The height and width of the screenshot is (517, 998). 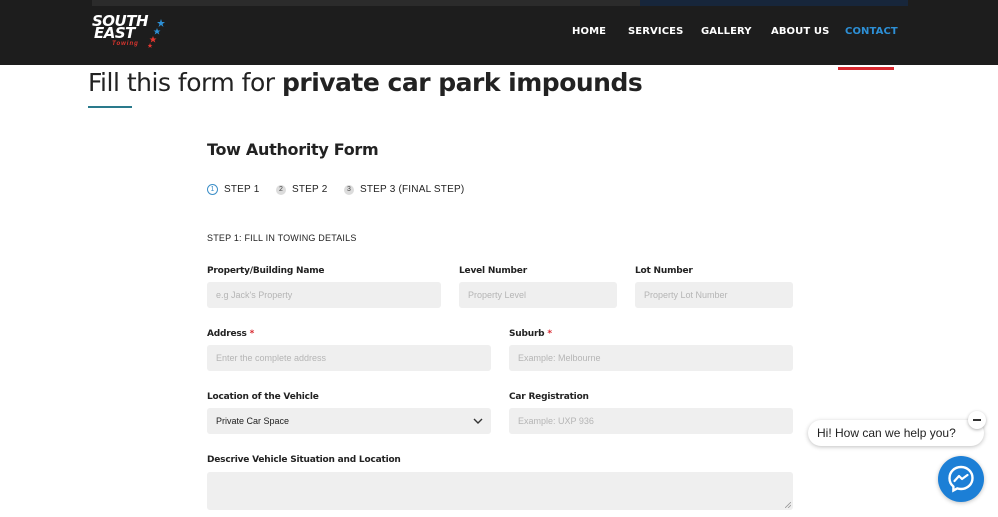 I want to click on step-3-label: STEP 3 (FINAL STEP), so click(x=412, y=189).